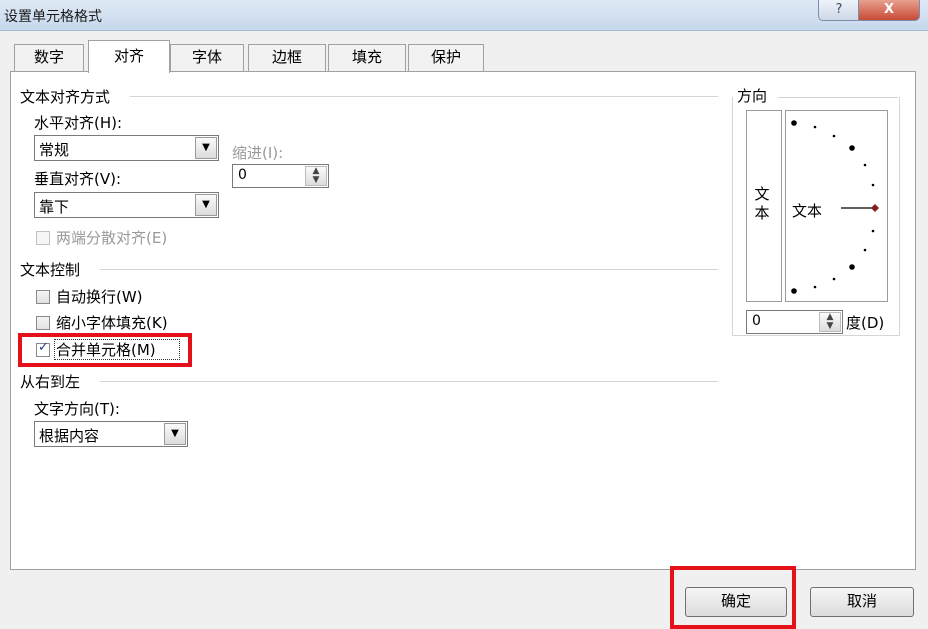 The image size is (928, 629). What do you see at coordinates (53, 269) in the screenshot?
I see `text-control-section-title: 文本控制` at bounding box center [53, 269].